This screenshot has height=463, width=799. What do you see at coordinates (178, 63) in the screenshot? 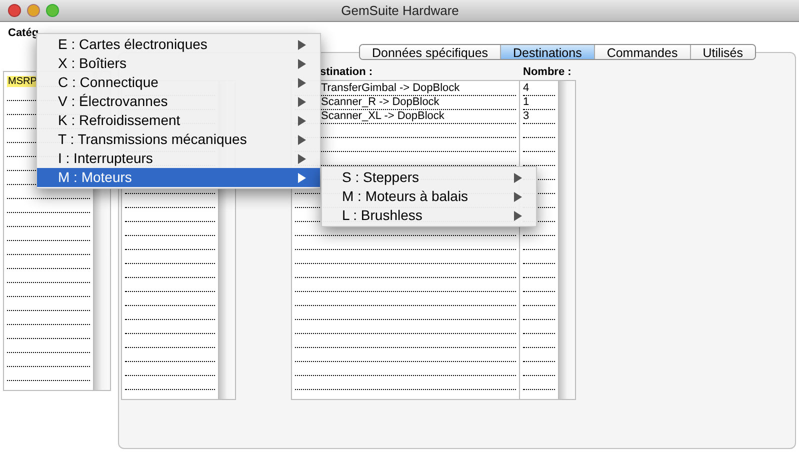
I see `menu-item: X : Boîtiers` at bounding box center [178, 63].